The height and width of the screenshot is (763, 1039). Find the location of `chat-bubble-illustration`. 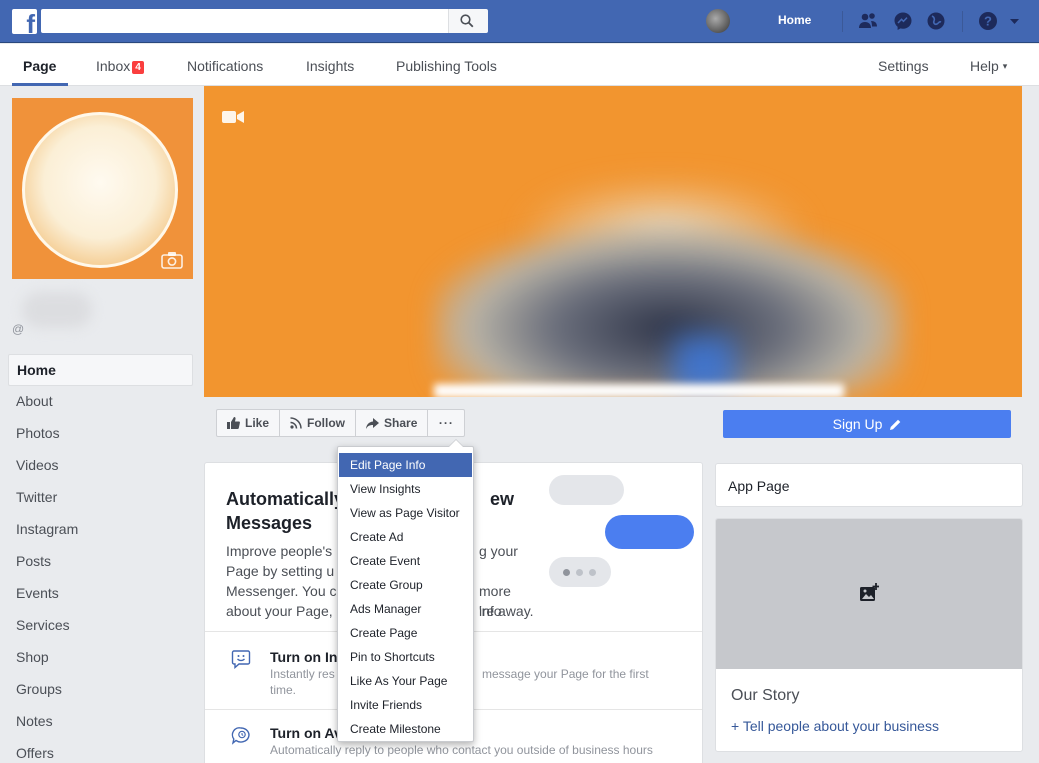

chat-bubble-illustration is located at coordinates (649, 532).